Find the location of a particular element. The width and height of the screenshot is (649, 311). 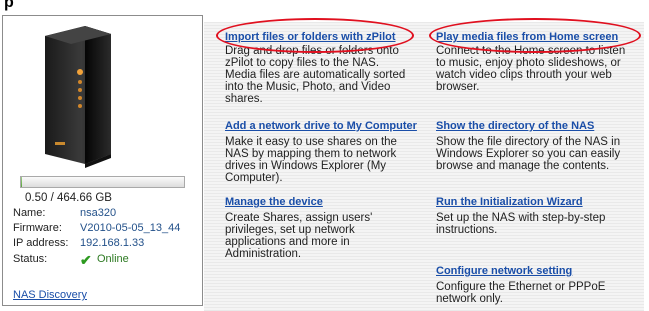

info-value-name: nsa320 is located at coordinates (98, 213).